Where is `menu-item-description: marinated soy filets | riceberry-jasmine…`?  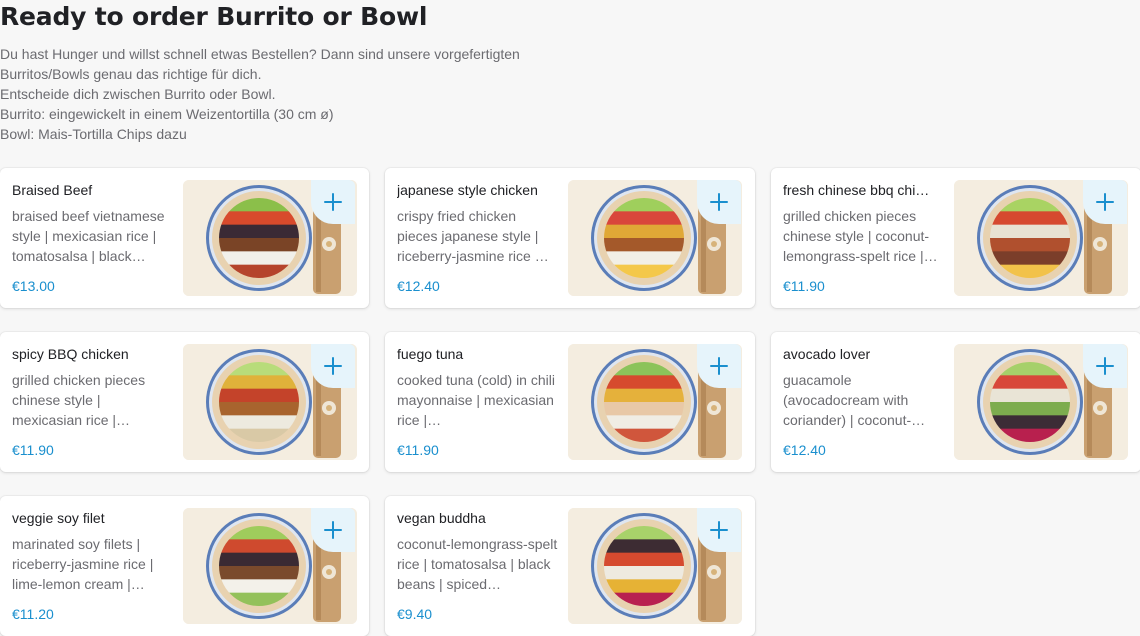 menu-item-description: marinated soy filets | riceberry-jasmine… is located at coordinates (83, 564).